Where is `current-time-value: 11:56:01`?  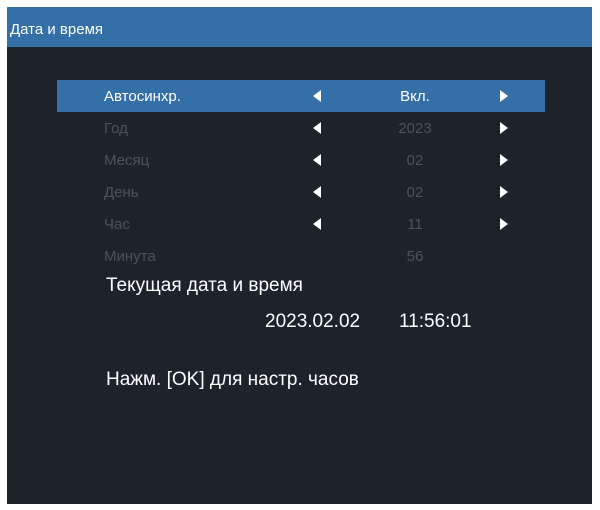 current-time-value: 11:56:01 is located at coordinates (435, 321).